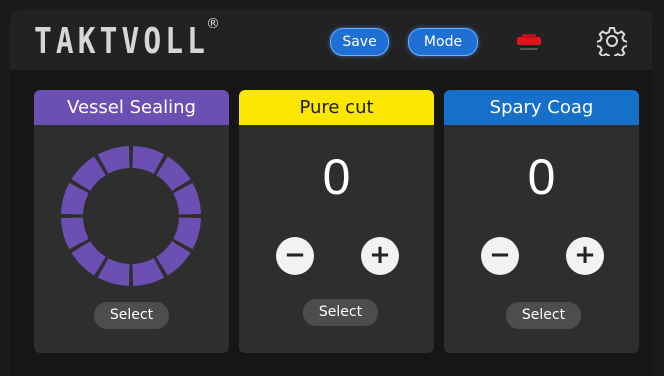 The height and width of the screenshot is (376, 664). What do you see at coordinates (543, 315) in the screenshot?
I see `spary-coag-select-button: Select` at bounding box center [543, 315].